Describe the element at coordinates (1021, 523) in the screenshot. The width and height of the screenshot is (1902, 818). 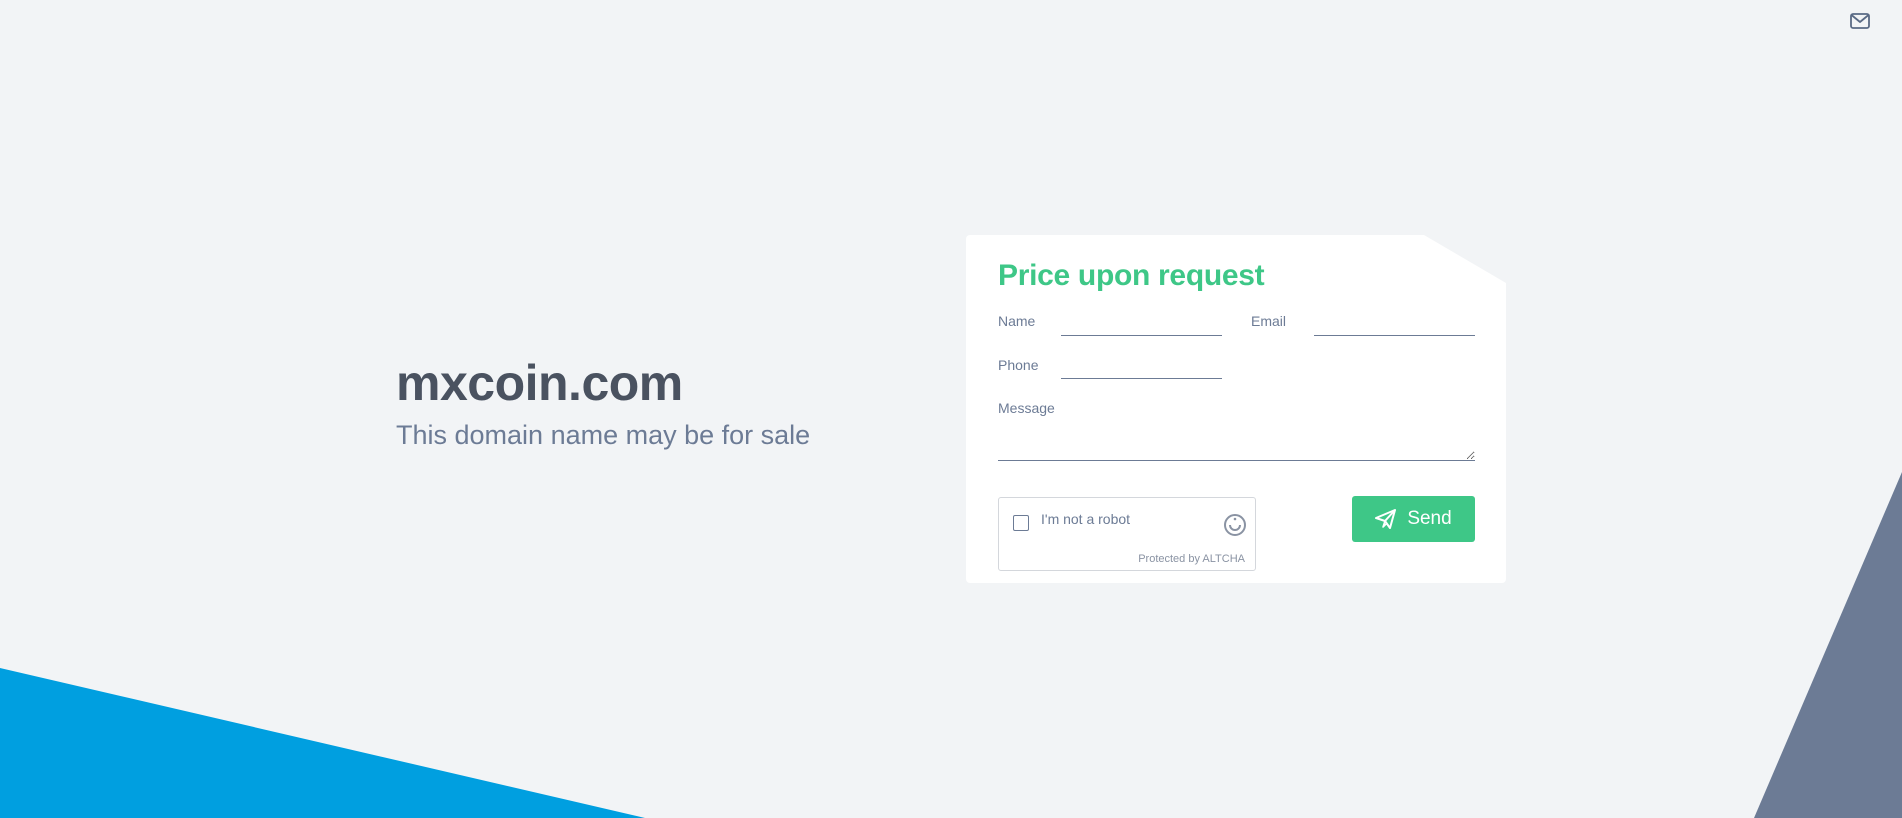
I see `captcha-checkbox` at that location.